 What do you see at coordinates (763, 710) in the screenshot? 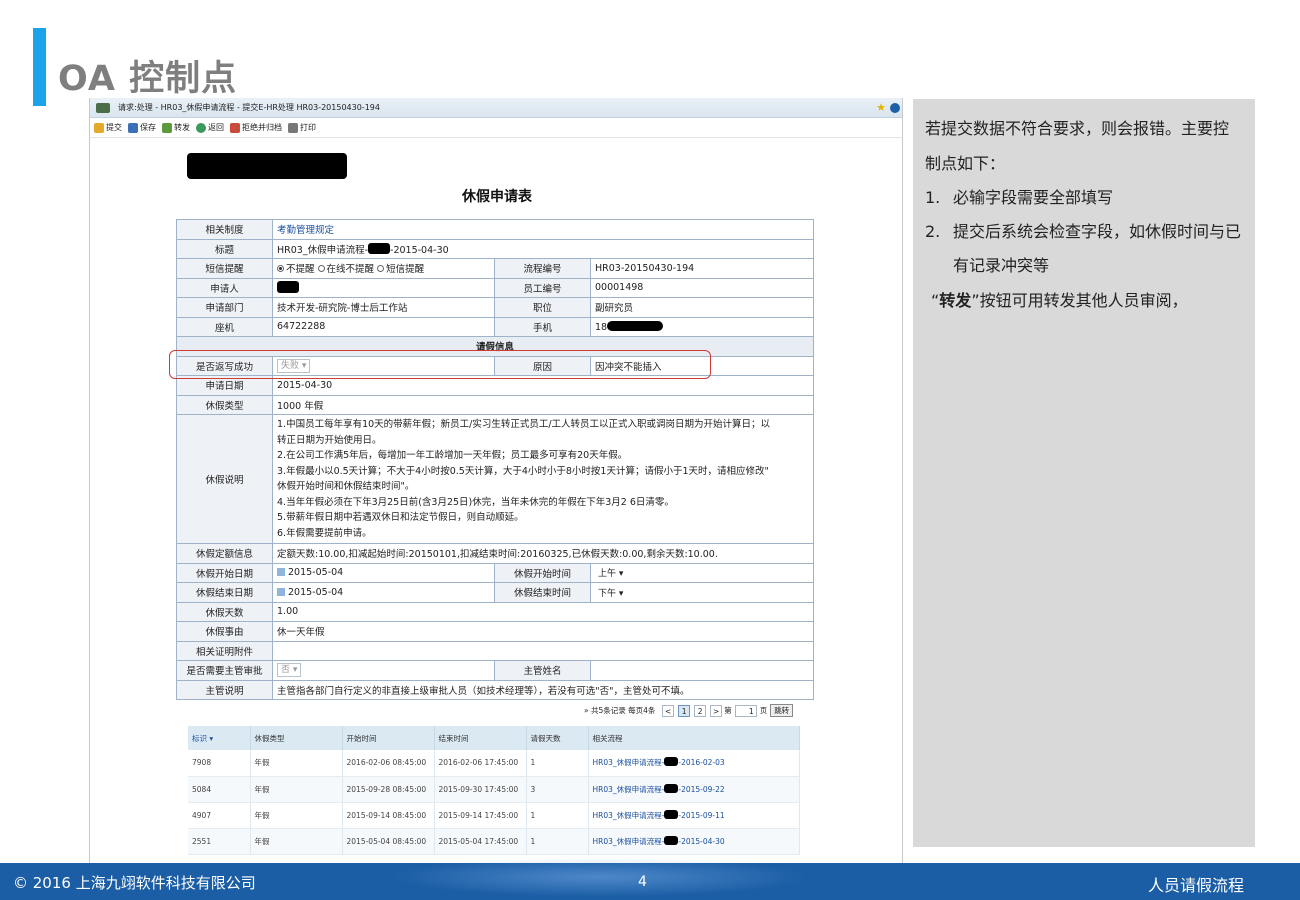
I see `pager-page-suffix: 页` at bounding box center [763, 710].